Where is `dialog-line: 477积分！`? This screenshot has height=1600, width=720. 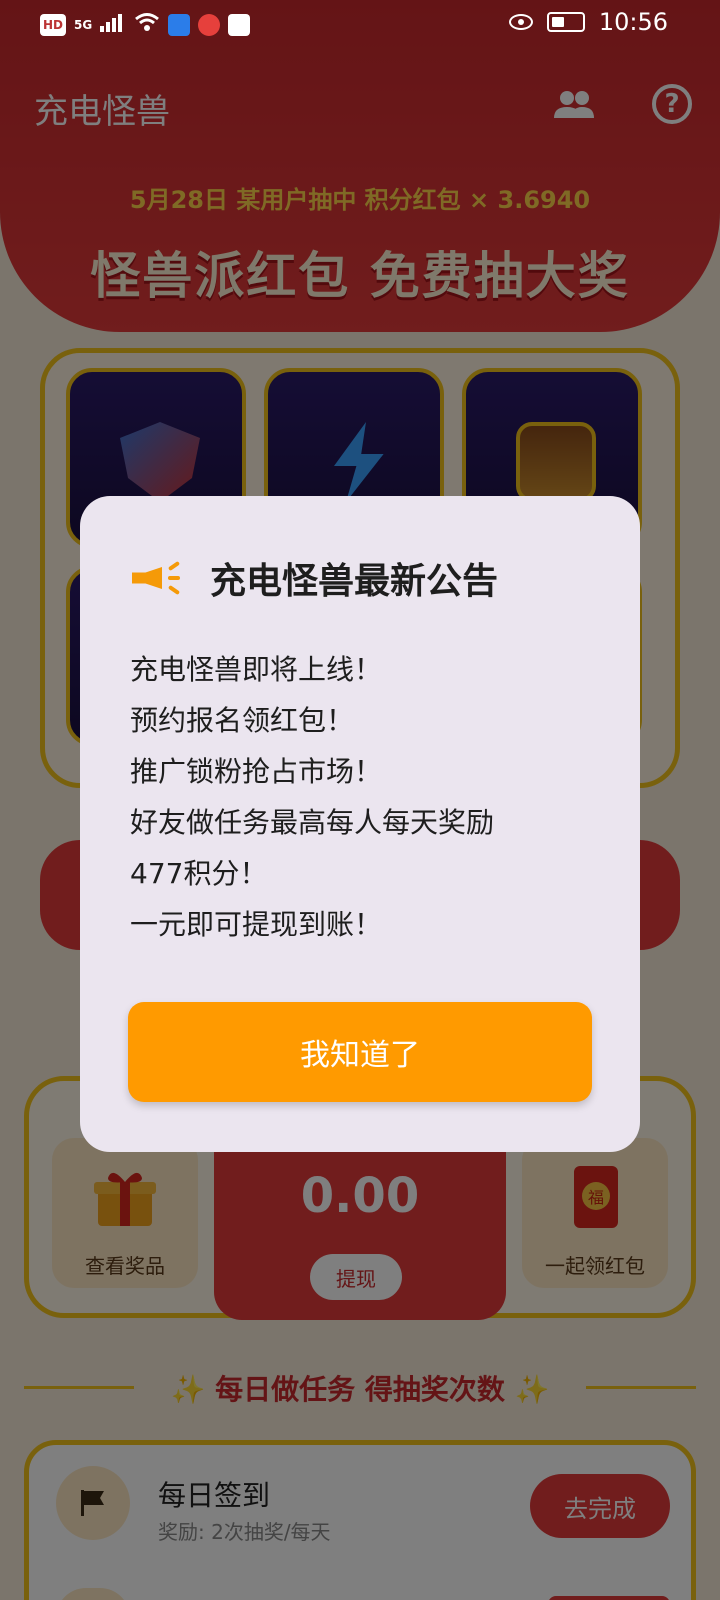
dialog-line: 477积分！ is located at coordinates (199, 873).